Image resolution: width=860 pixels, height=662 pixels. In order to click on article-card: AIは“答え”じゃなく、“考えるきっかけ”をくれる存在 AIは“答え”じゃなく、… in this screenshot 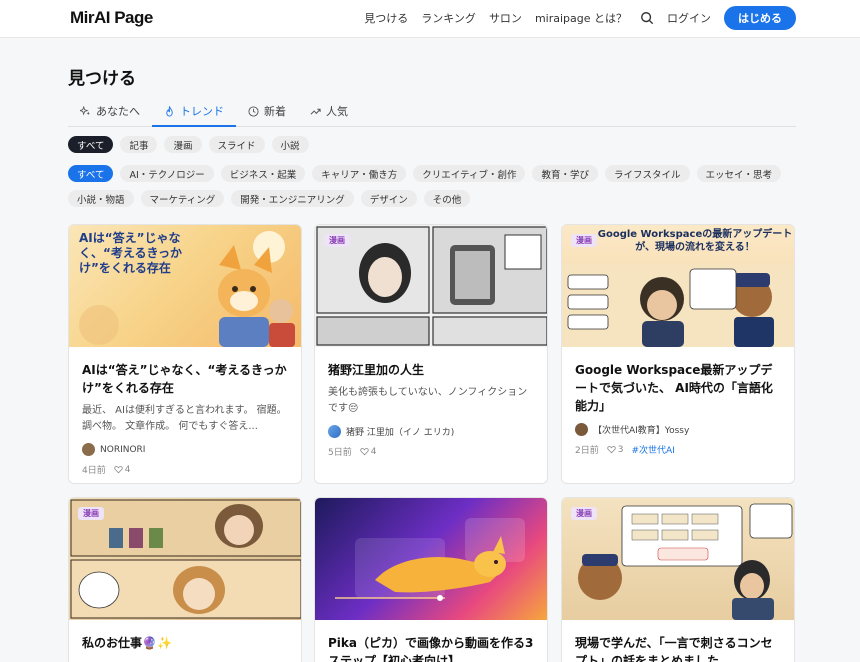, I will do `click(185, 354)`.